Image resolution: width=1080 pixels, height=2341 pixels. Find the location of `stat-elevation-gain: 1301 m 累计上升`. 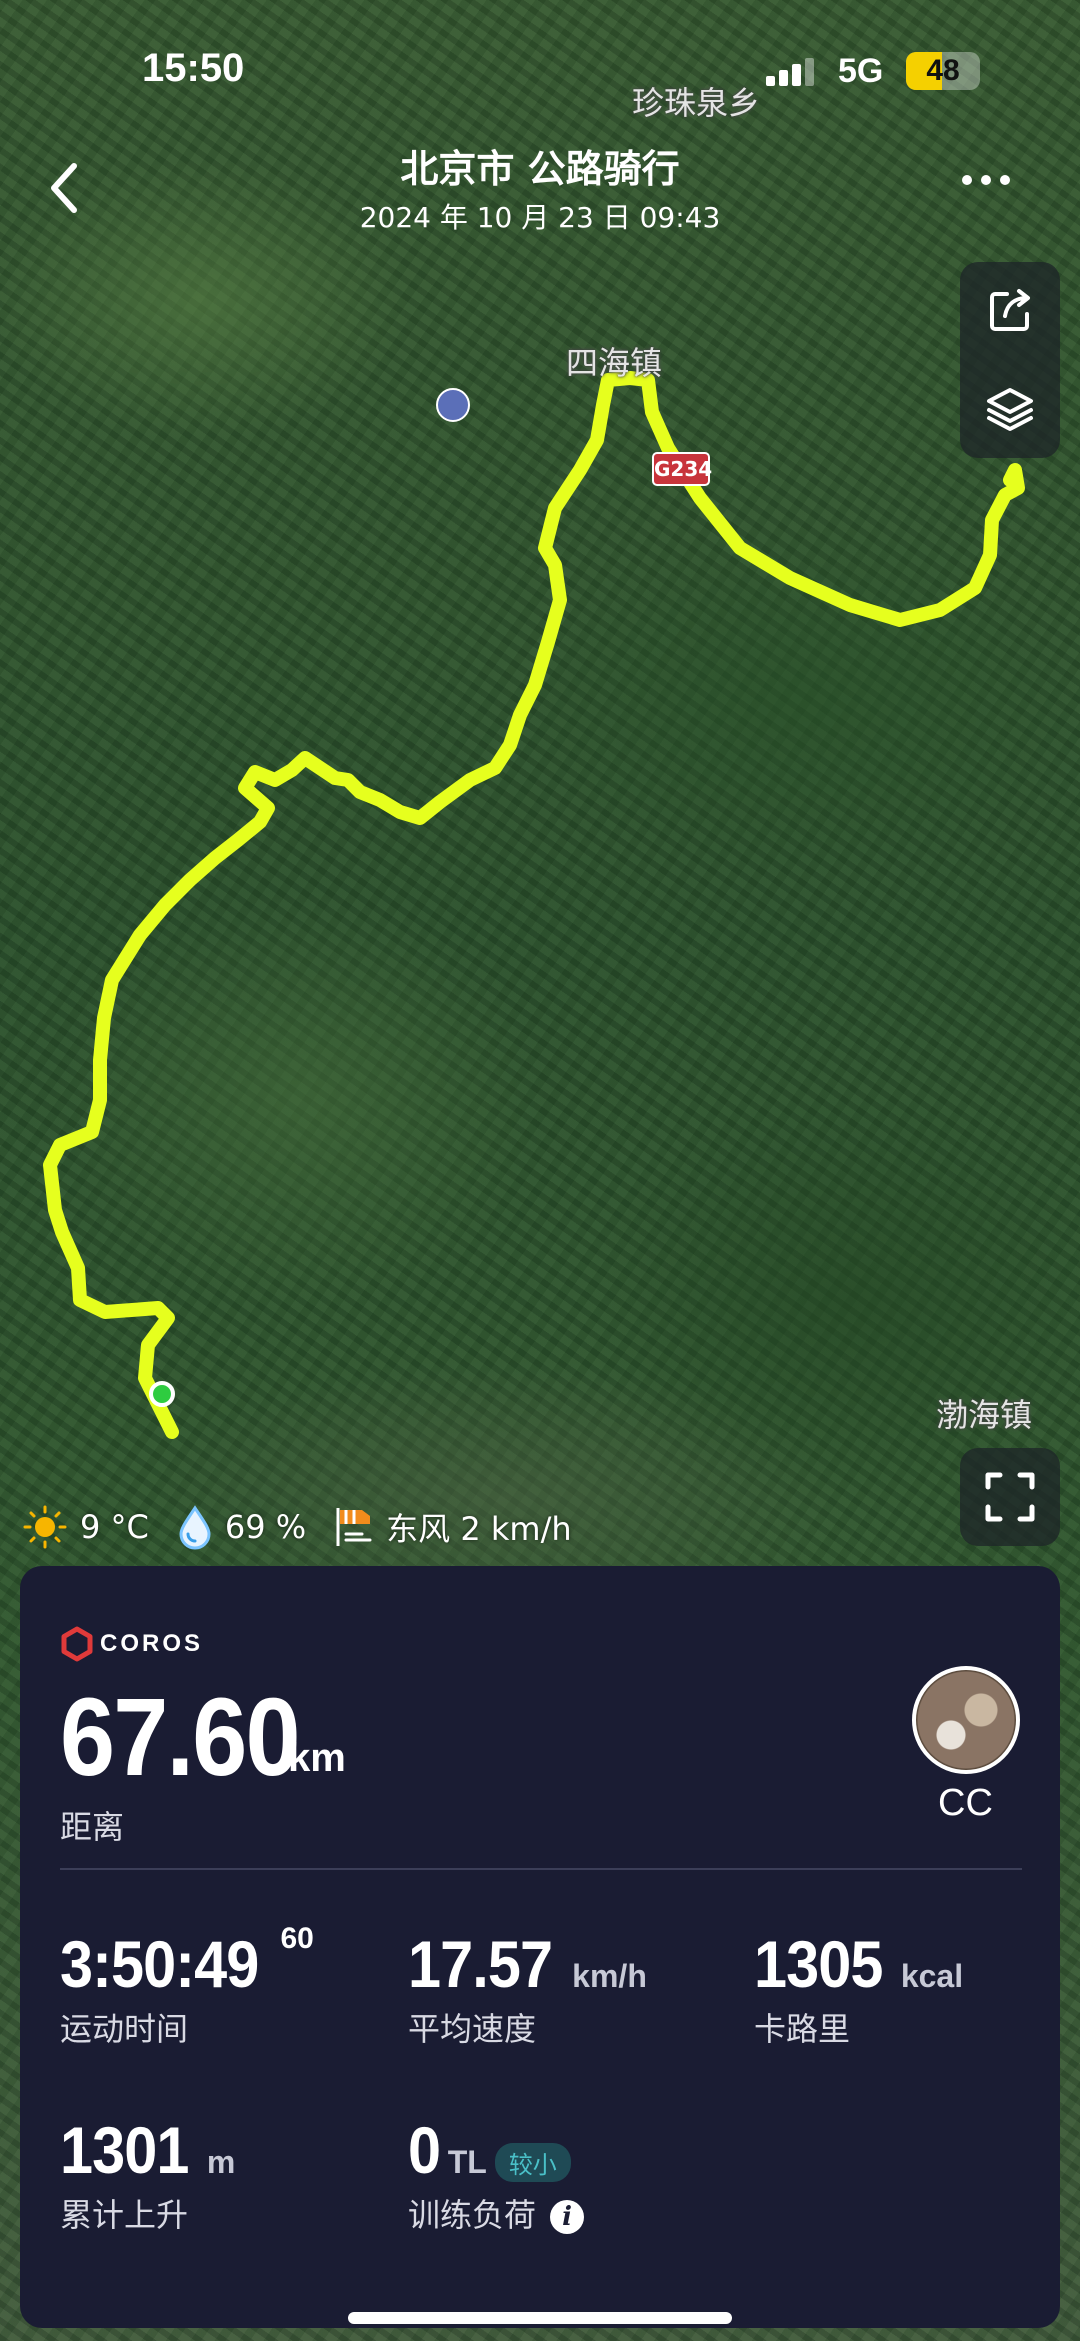

stat-elevation-gain: 1301 m 累计上升 is located at coordinates (147, 2174).